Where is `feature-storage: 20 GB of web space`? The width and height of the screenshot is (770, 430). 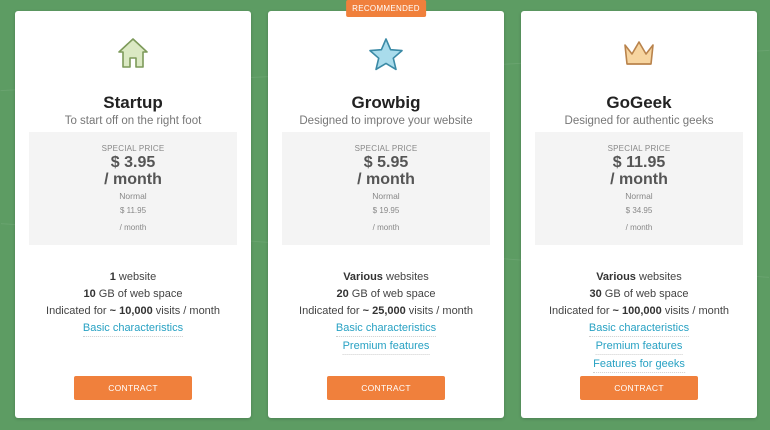
feature-storage: 20 GB of web space is located at coordinates (386, 294).